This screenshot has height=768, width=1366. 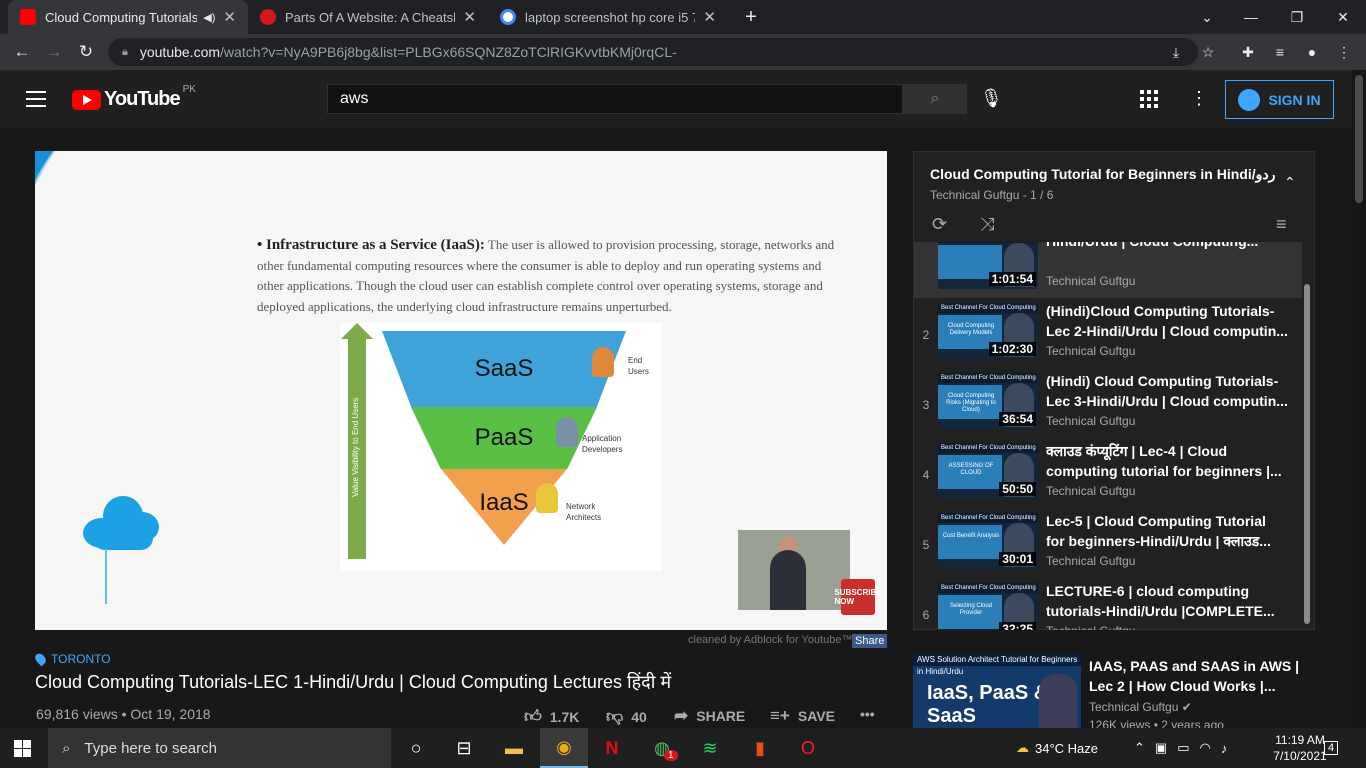 I want to click on youtube-play-icon, so click(x=86, y=99).